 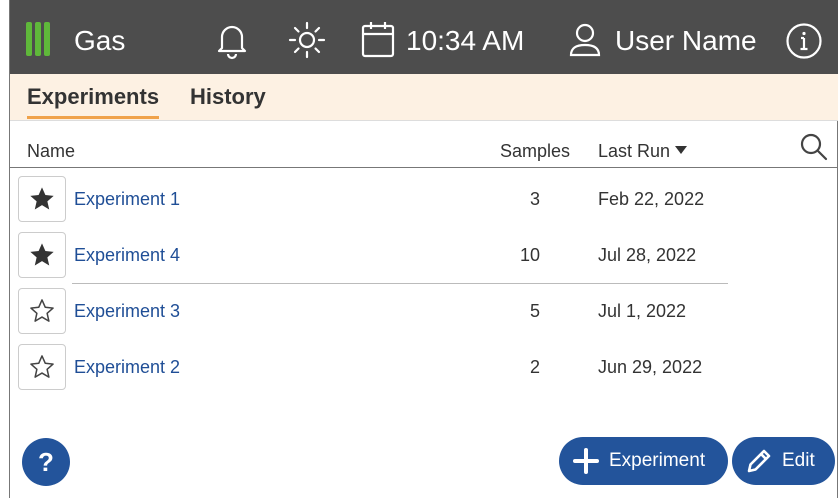 What do you see at coordinates (424, 144) in the screenshot?
I see `table-header: Name Samples Last Run` at bounding box center [424, 144].